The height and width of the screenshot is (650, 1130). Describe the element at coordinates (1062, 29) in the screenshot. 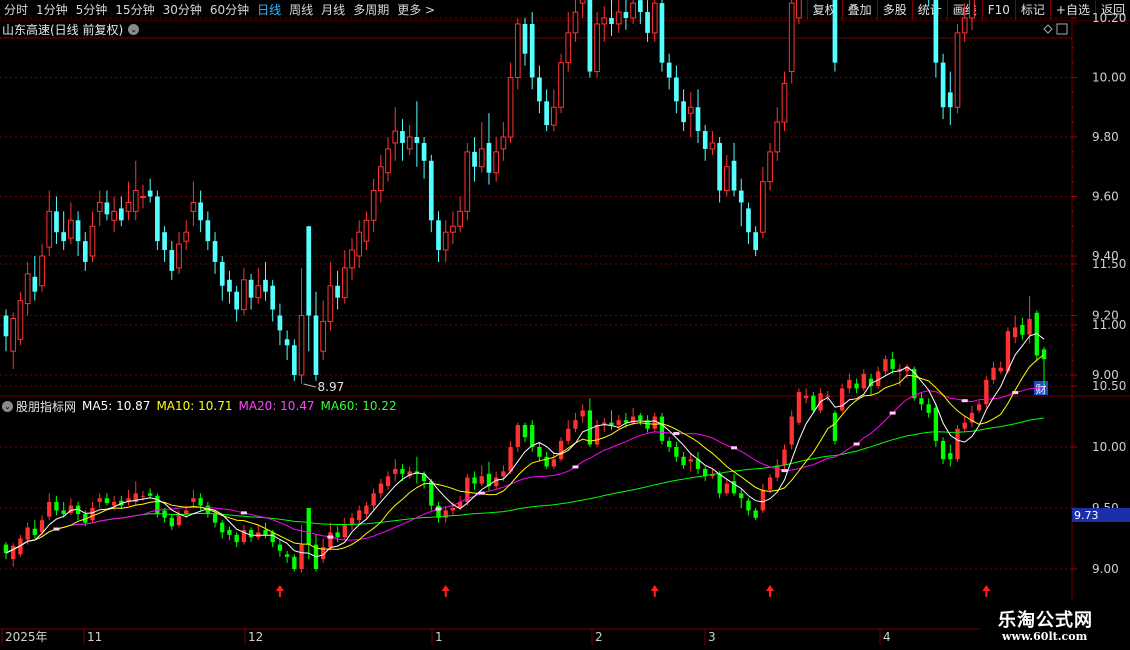

I see `window-icon` at that location.